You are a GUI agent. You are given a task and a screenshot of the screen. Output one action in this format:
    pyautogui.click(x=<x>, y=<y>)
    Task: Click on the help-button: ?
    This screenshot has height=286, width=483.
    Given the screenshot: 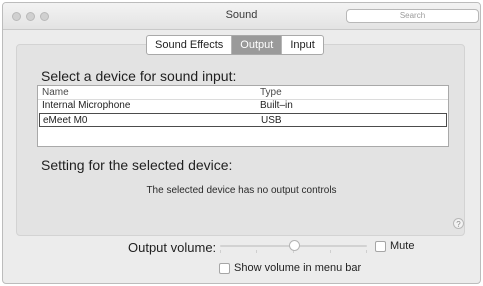 What is the action you would take?
    pyautogui.click(x=458, y=223)
    